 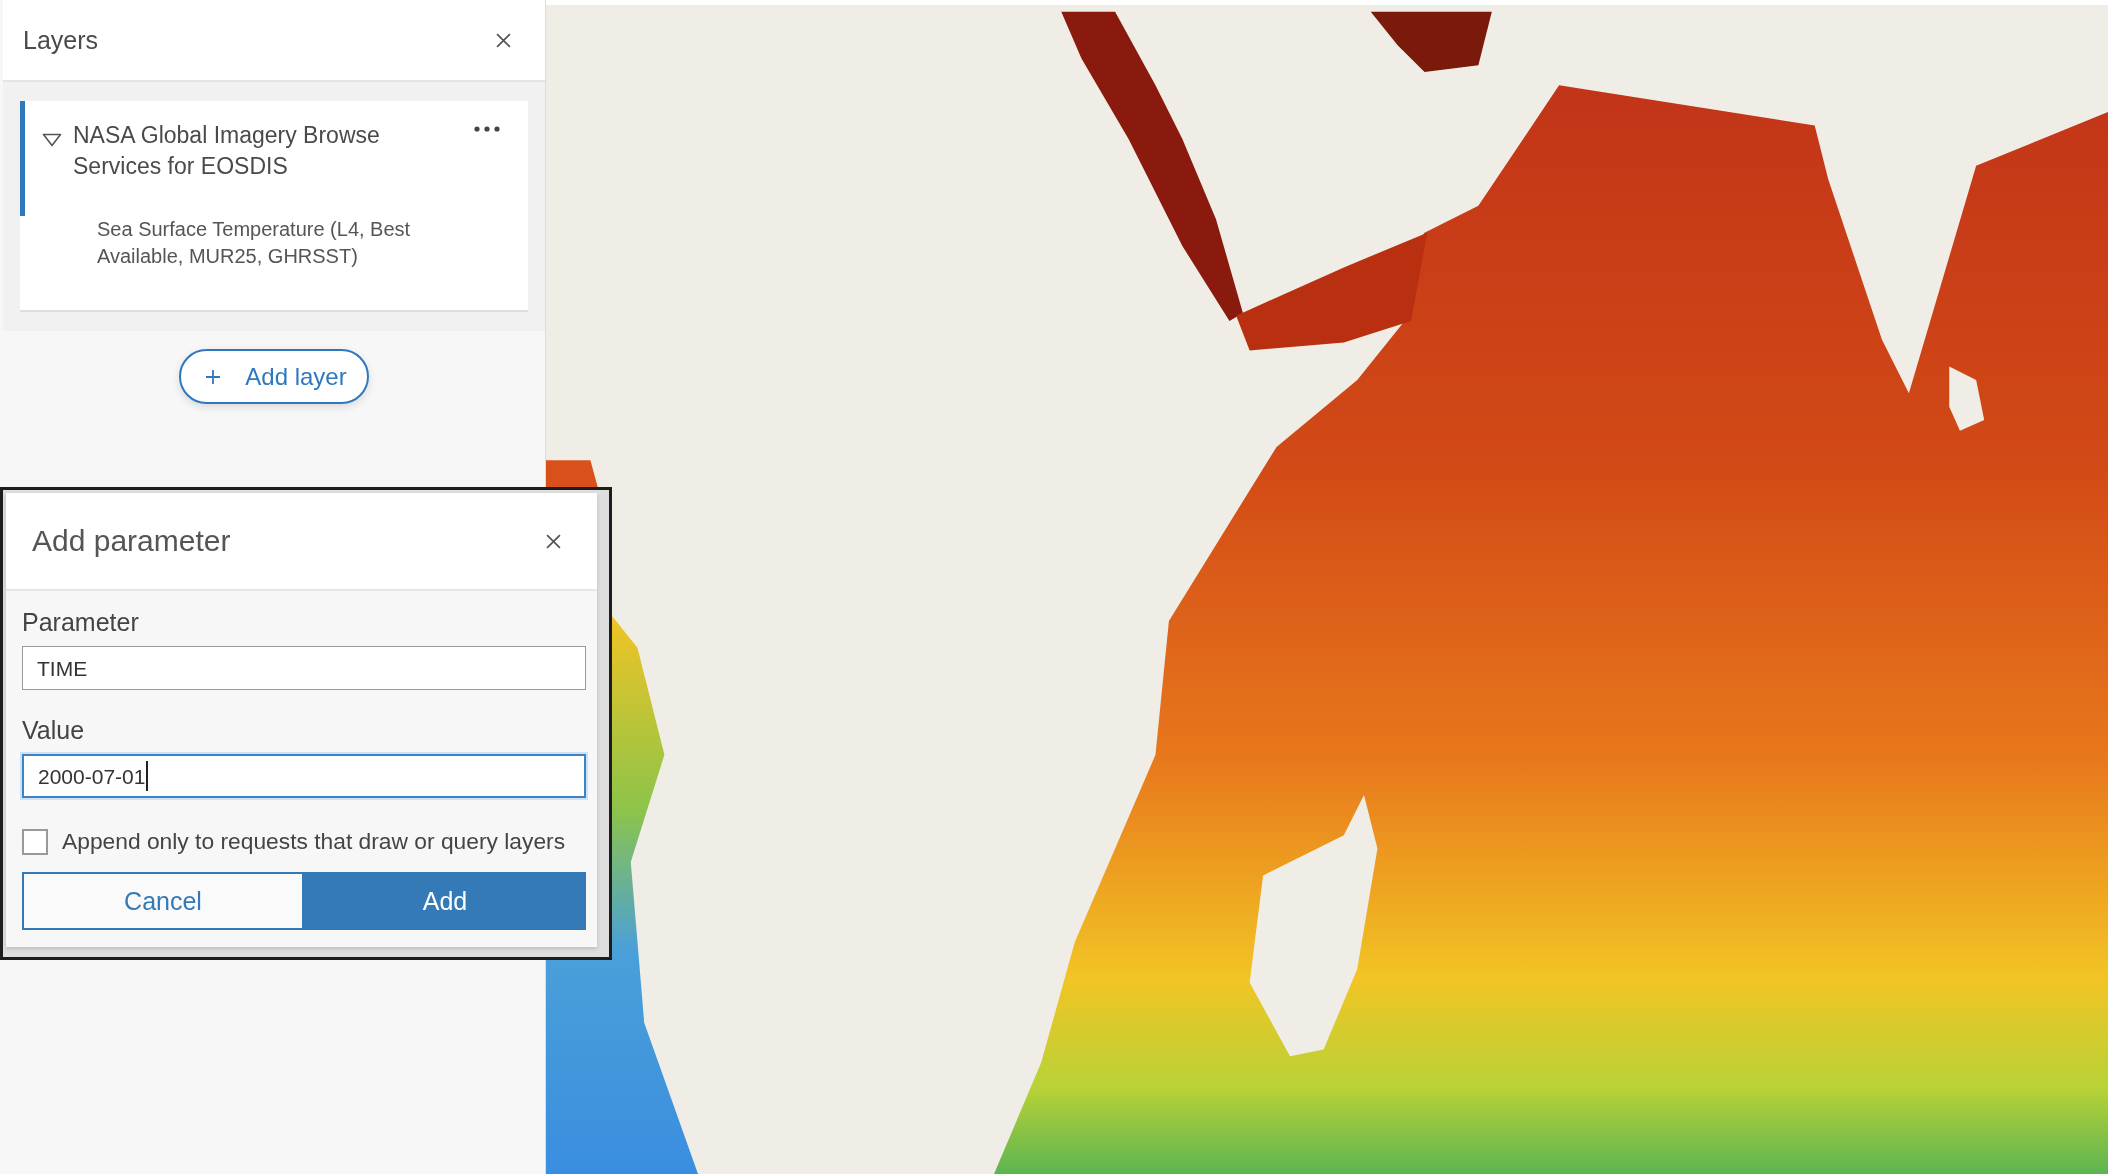 What do you see at coordinates (131, 541) in the screenshot?
I see `dialog-title: Add parameter` at bounding box center [131, 541].